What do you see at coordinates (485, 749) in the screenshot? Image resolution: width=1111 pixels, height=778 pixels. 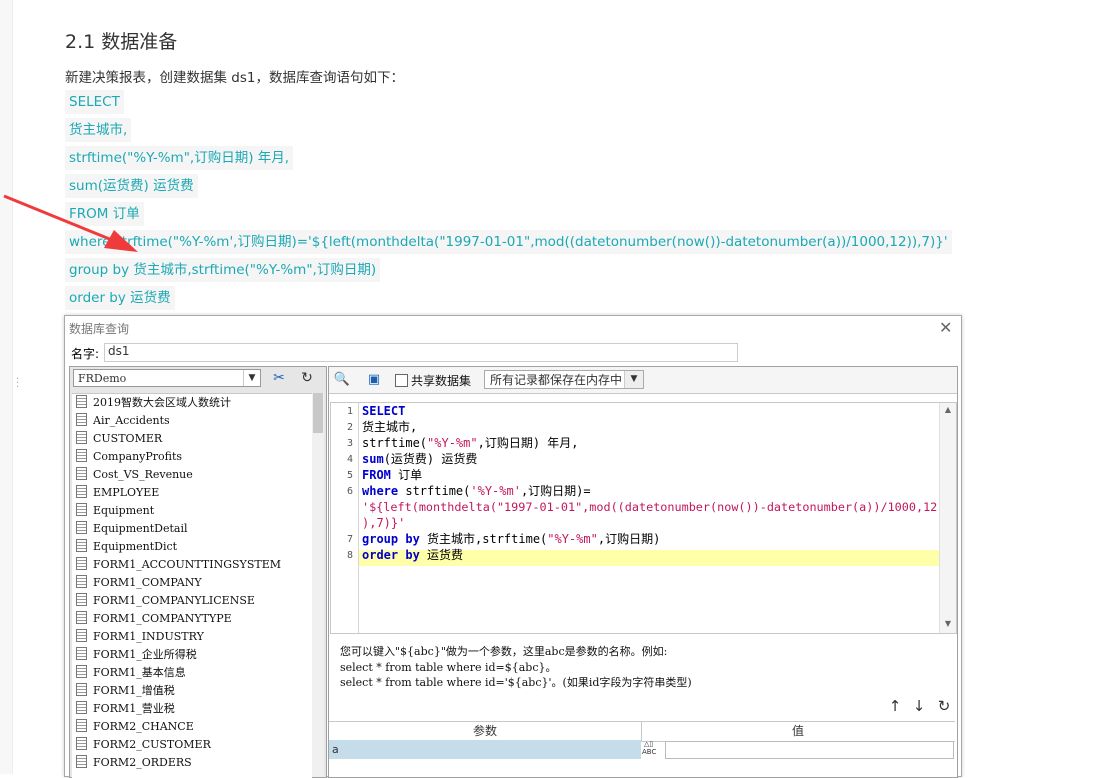 I see `param-name-cell: a` at bounding box center [485, 749].